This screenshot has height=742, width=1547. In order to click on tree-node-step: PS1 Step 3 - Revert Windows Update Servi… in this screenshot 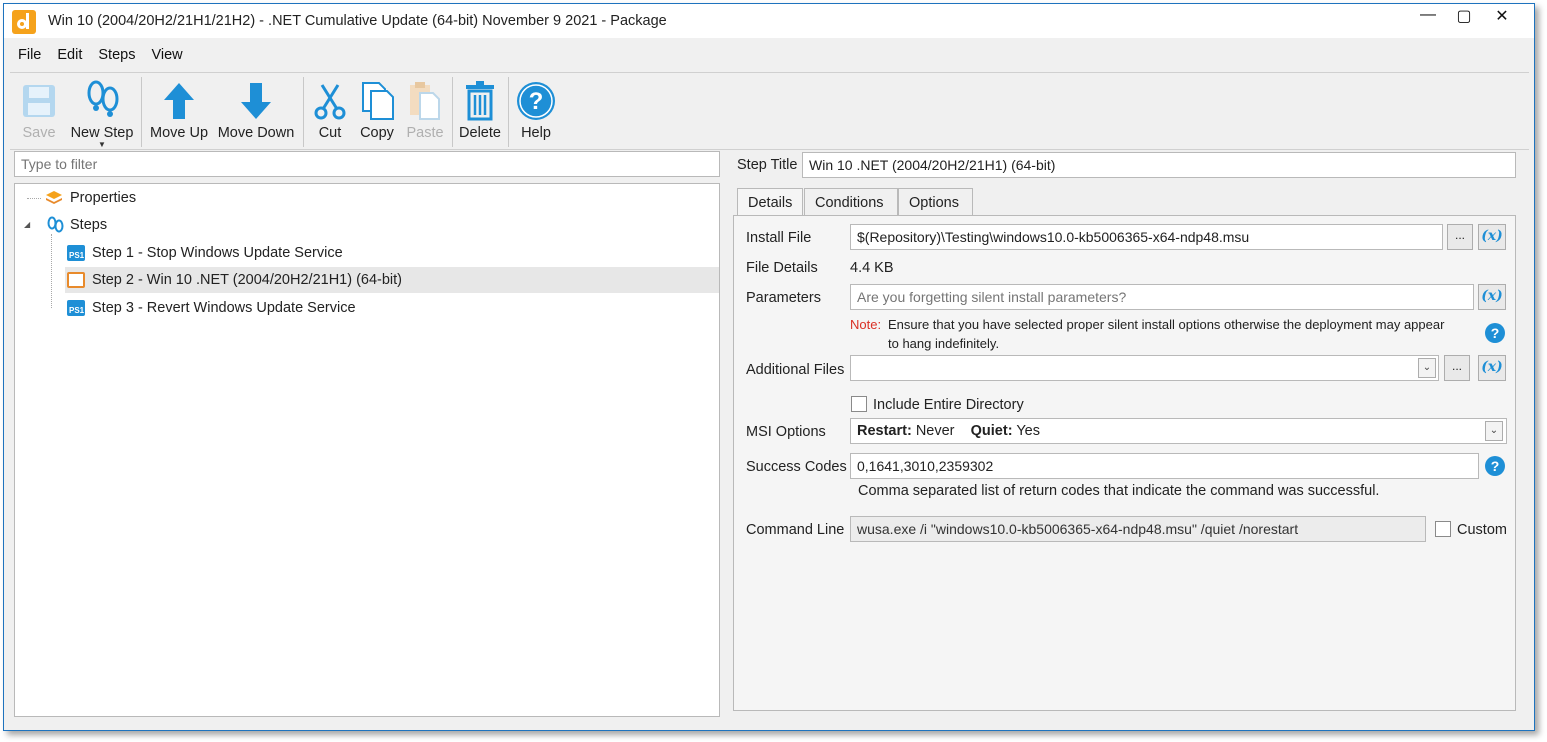, I will do `click(367, 308)`.